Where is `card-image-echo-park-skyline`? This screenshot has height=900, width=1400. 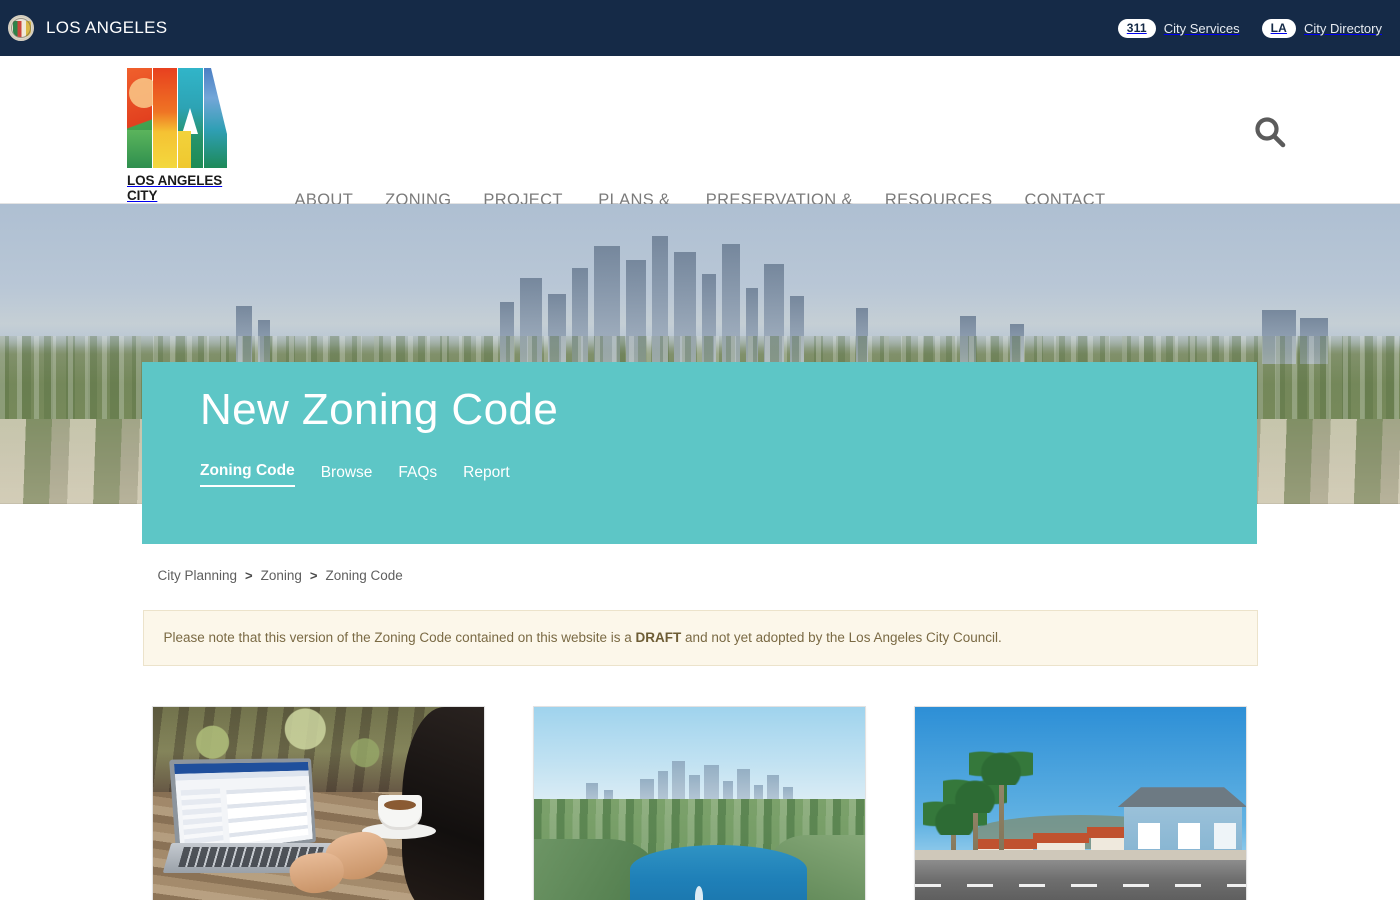
card-image-echo-park-skyline is located at coordinates (699, 803).